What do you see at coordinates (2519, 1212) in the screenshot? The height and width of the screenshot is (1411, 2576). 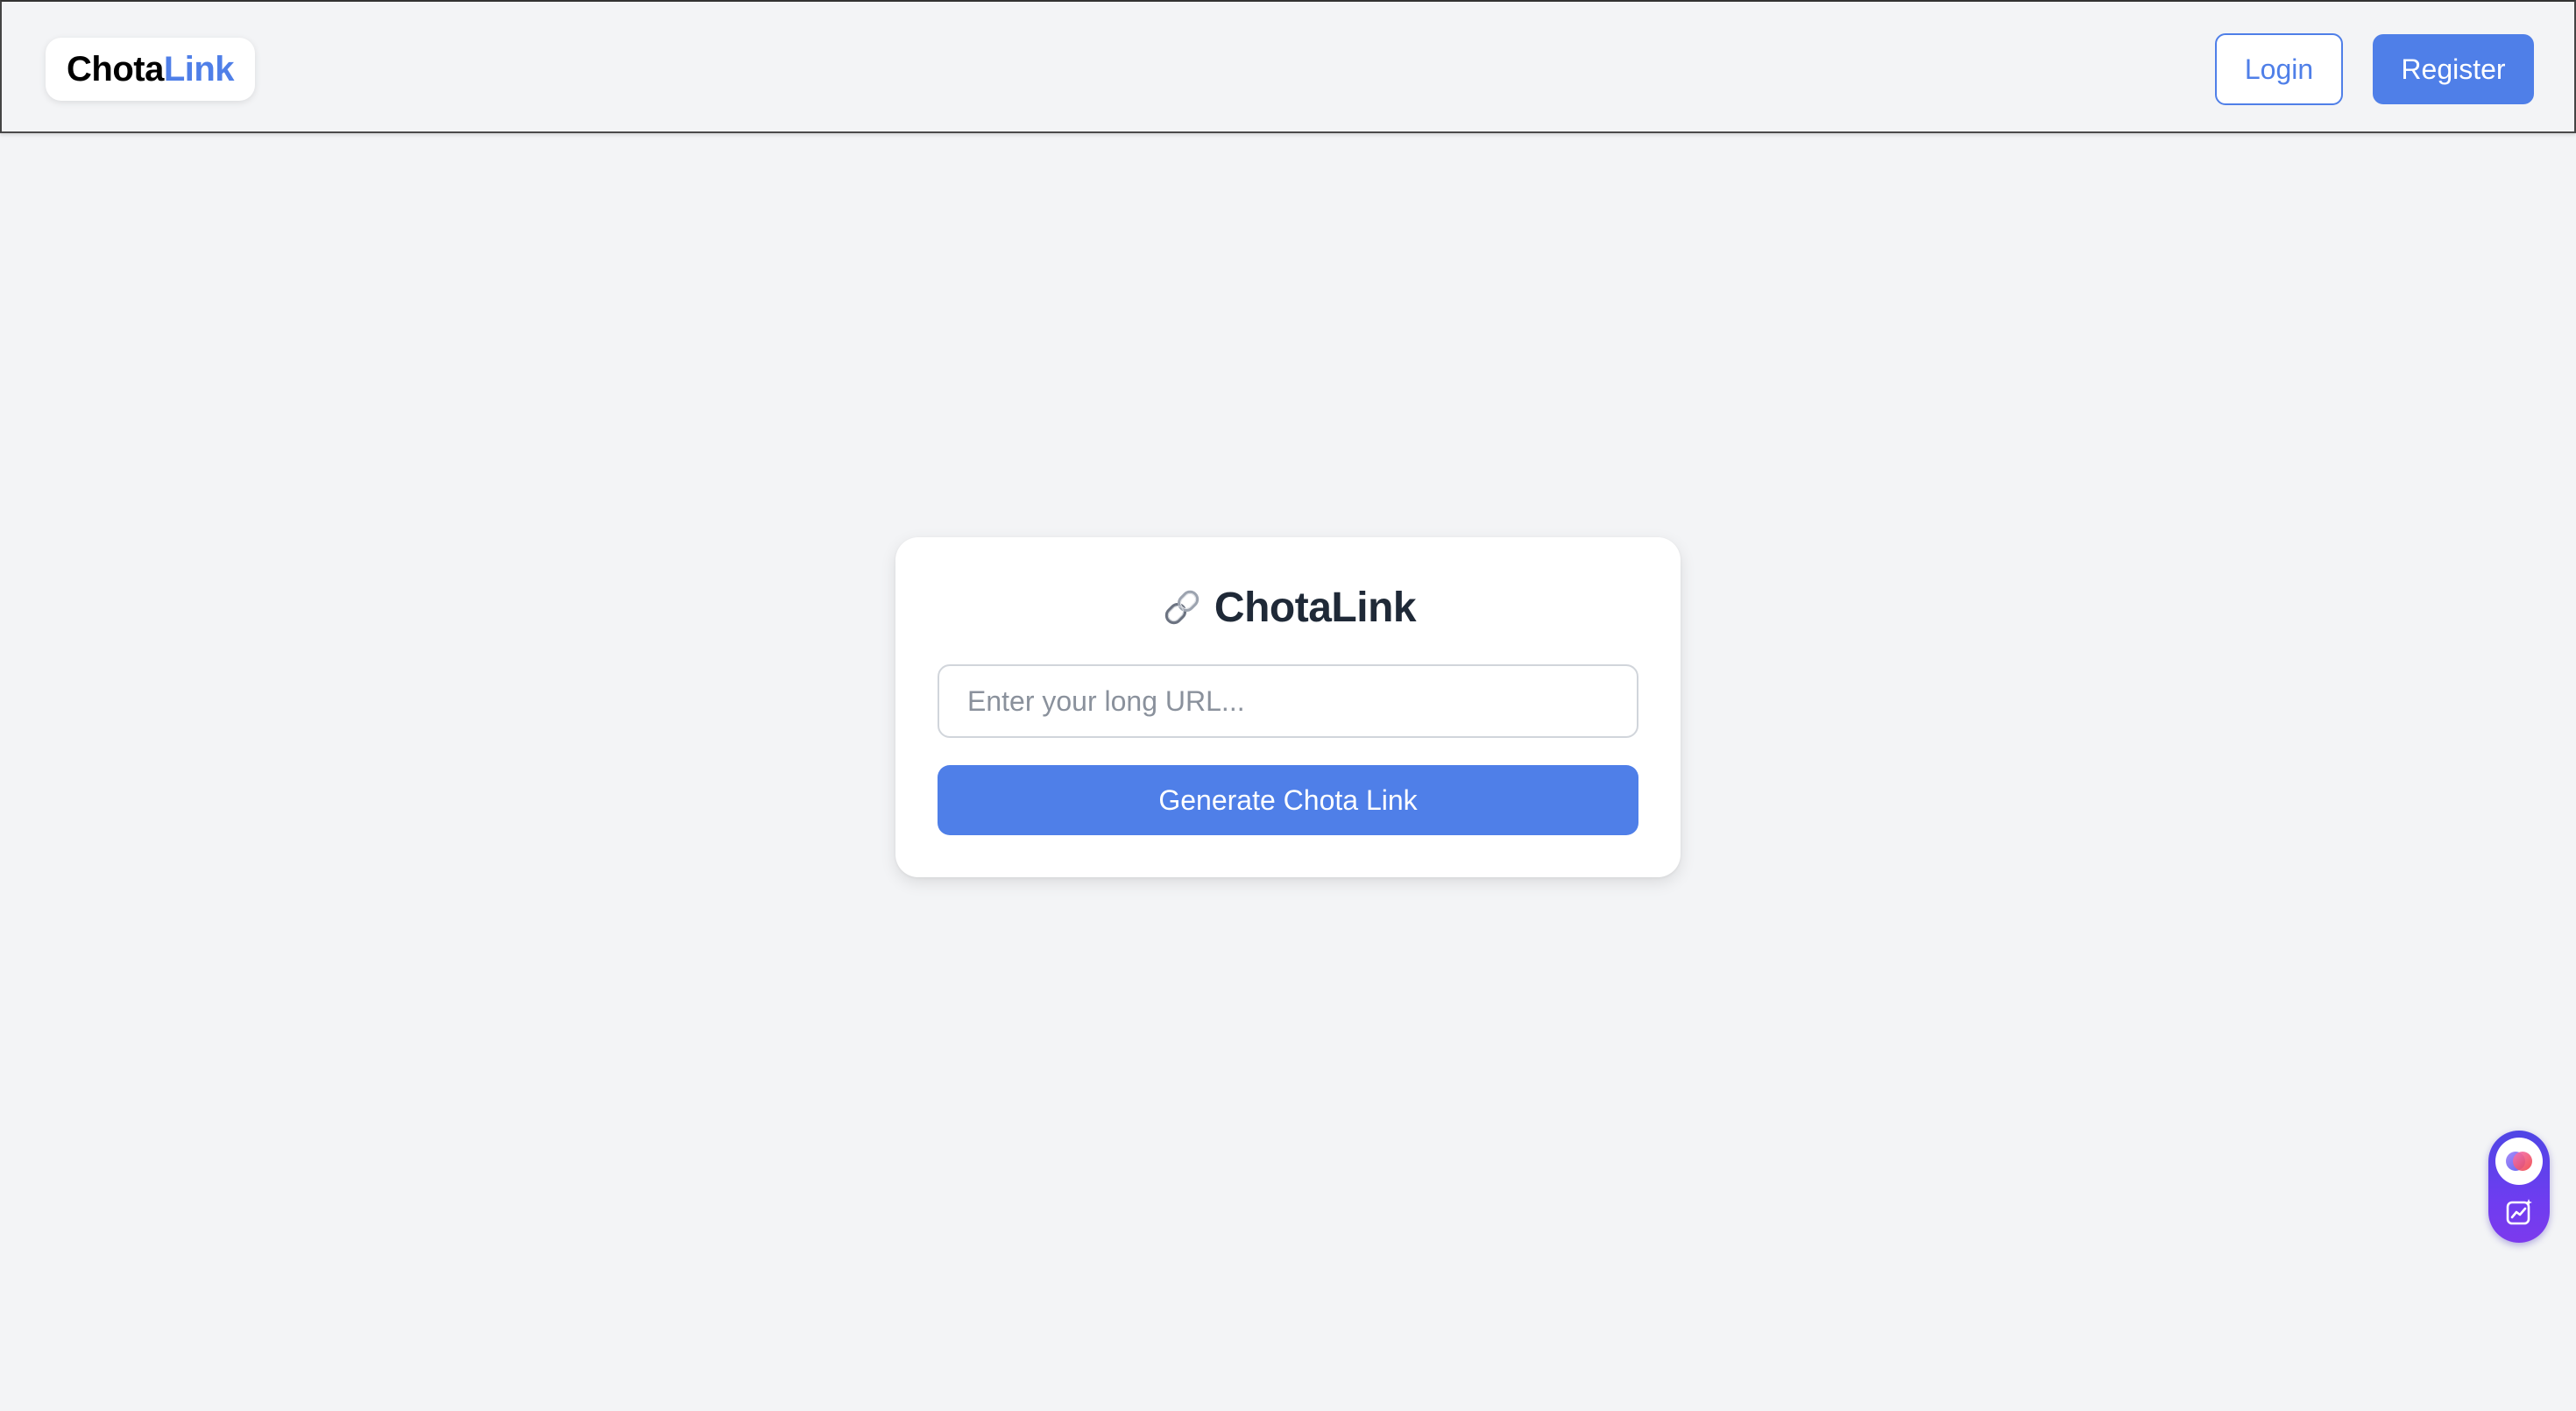 I see `chart-sparkle-icon` at bounding box center [2519, 1212].